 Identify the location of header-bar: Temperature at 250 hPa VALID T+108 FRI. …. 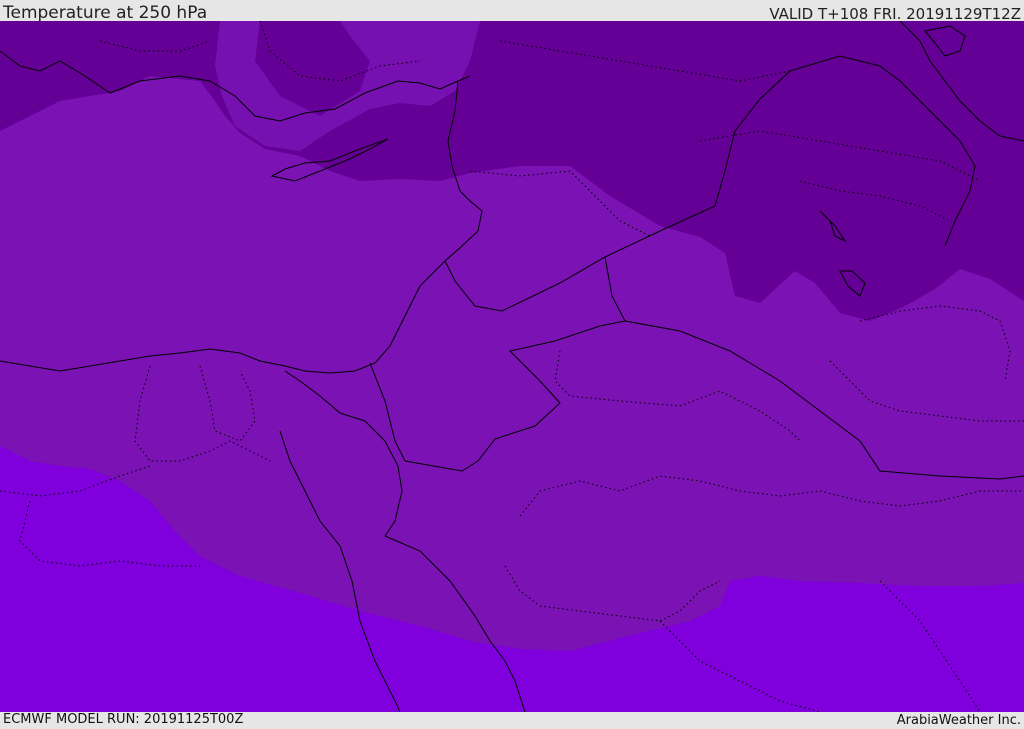
(512, 11).